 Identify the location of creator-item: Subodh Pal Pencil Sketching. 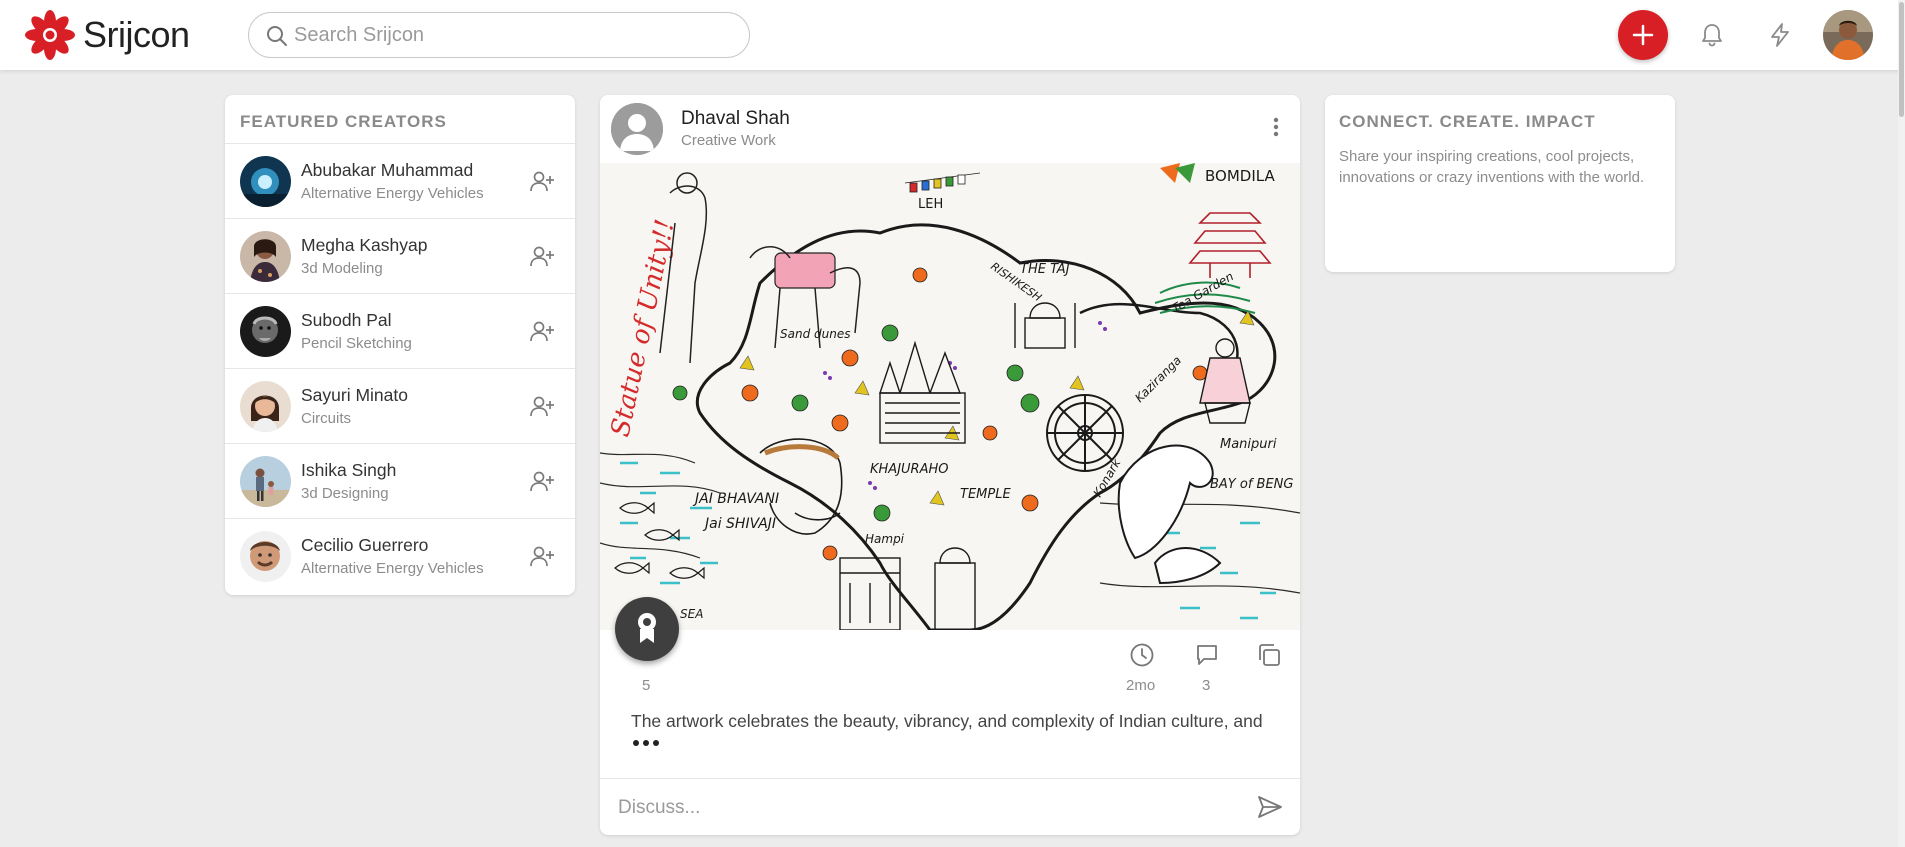
(400, 330).